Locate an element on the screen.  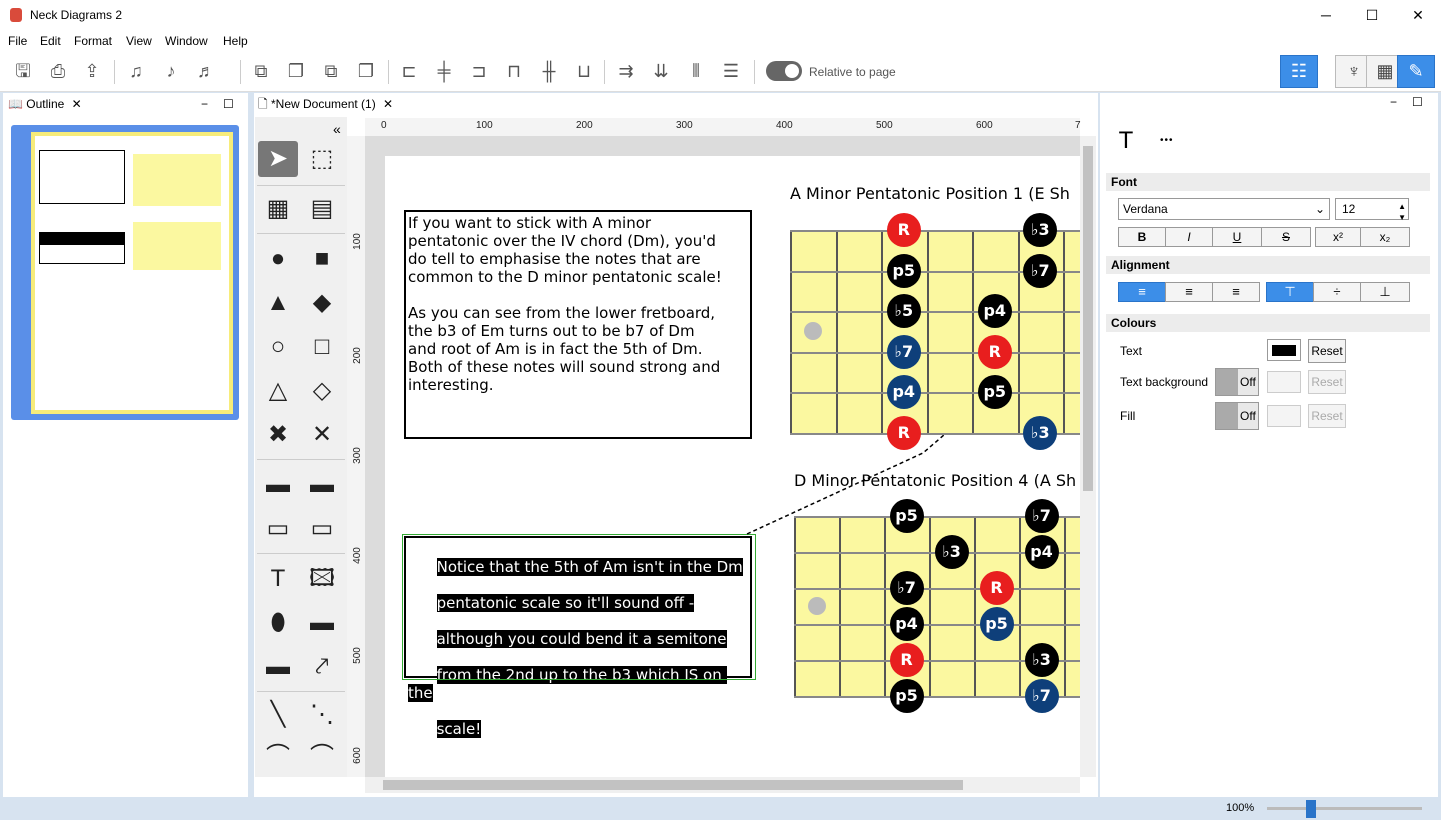
menu-file: File is located at coordinates (17, 41).